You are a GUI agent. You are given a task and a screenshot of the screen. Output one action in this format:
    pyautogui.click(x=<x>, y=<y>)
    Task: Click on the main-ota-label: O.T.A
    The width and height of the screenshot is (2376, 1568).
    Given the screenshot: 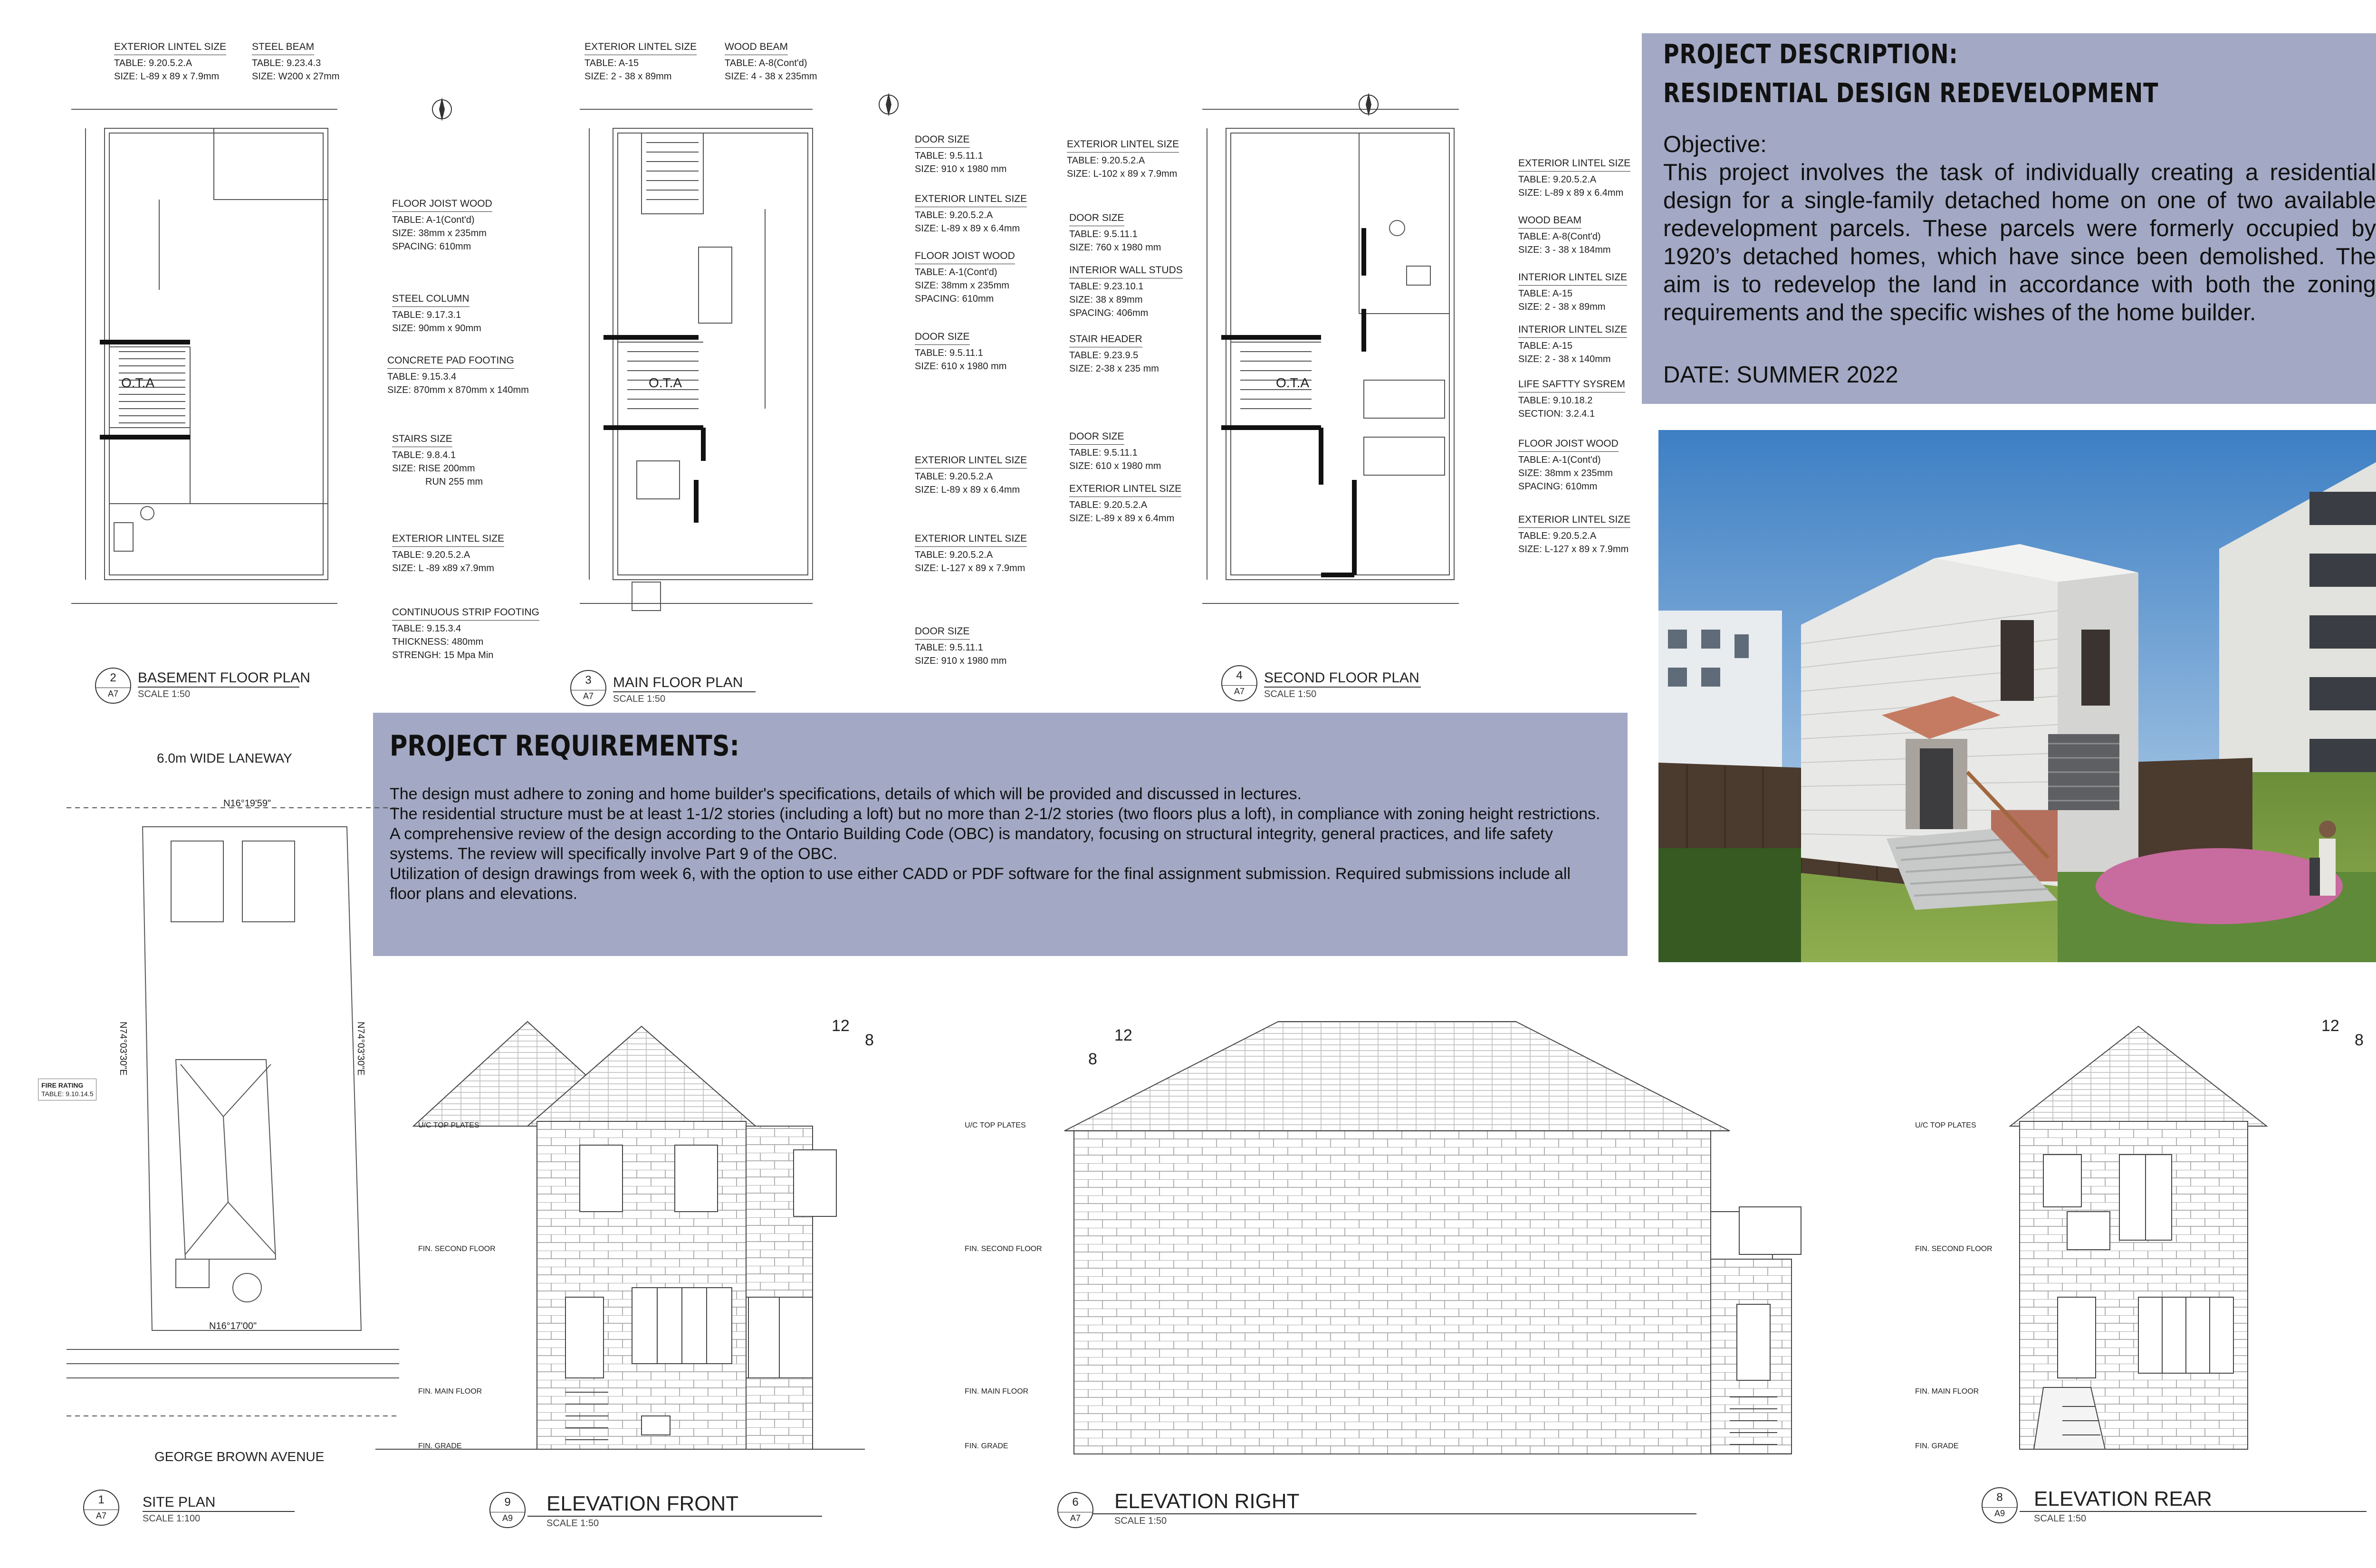 What is the action you would take?
    pyautogui.click(x=665, y=383)
    